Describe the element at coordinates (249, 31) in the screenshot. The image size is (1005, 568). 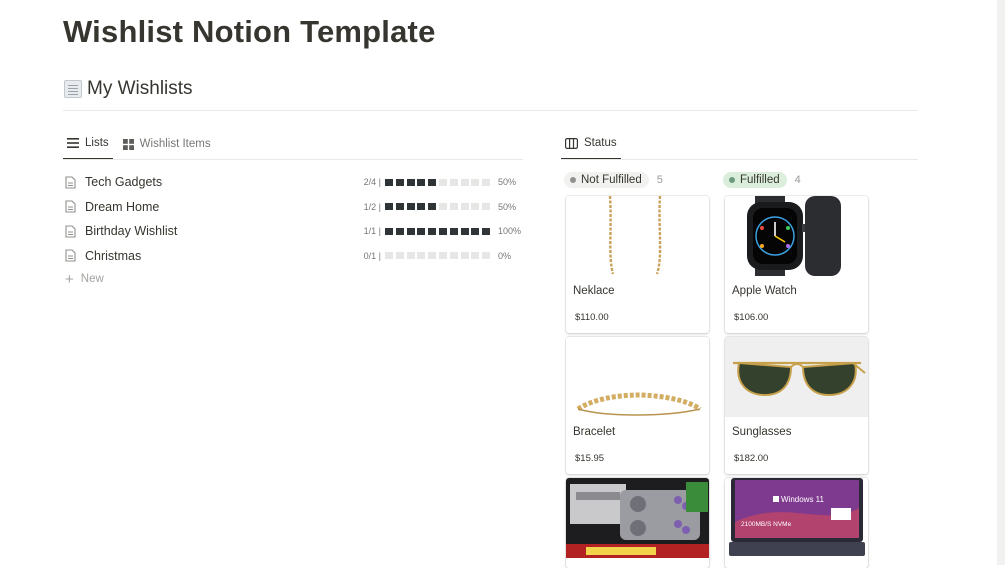
I see `page-title: Wishlist Notion Template` at that location.